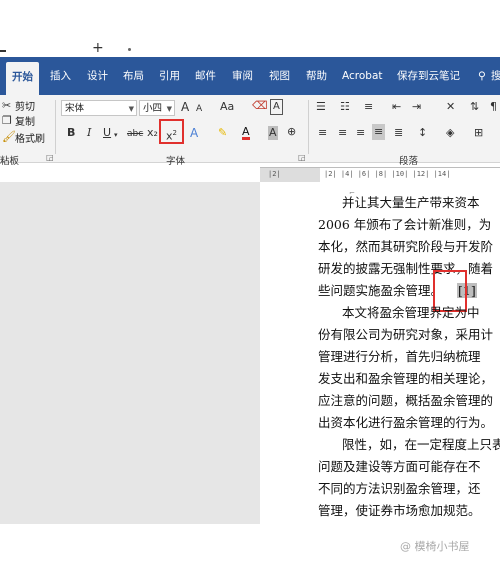 Image resolution: width=500 pixels, height=567 pixels. Describe the element at coordinates (152, 133) in the screenshot. I see `subscript-button: x₂` at that location.